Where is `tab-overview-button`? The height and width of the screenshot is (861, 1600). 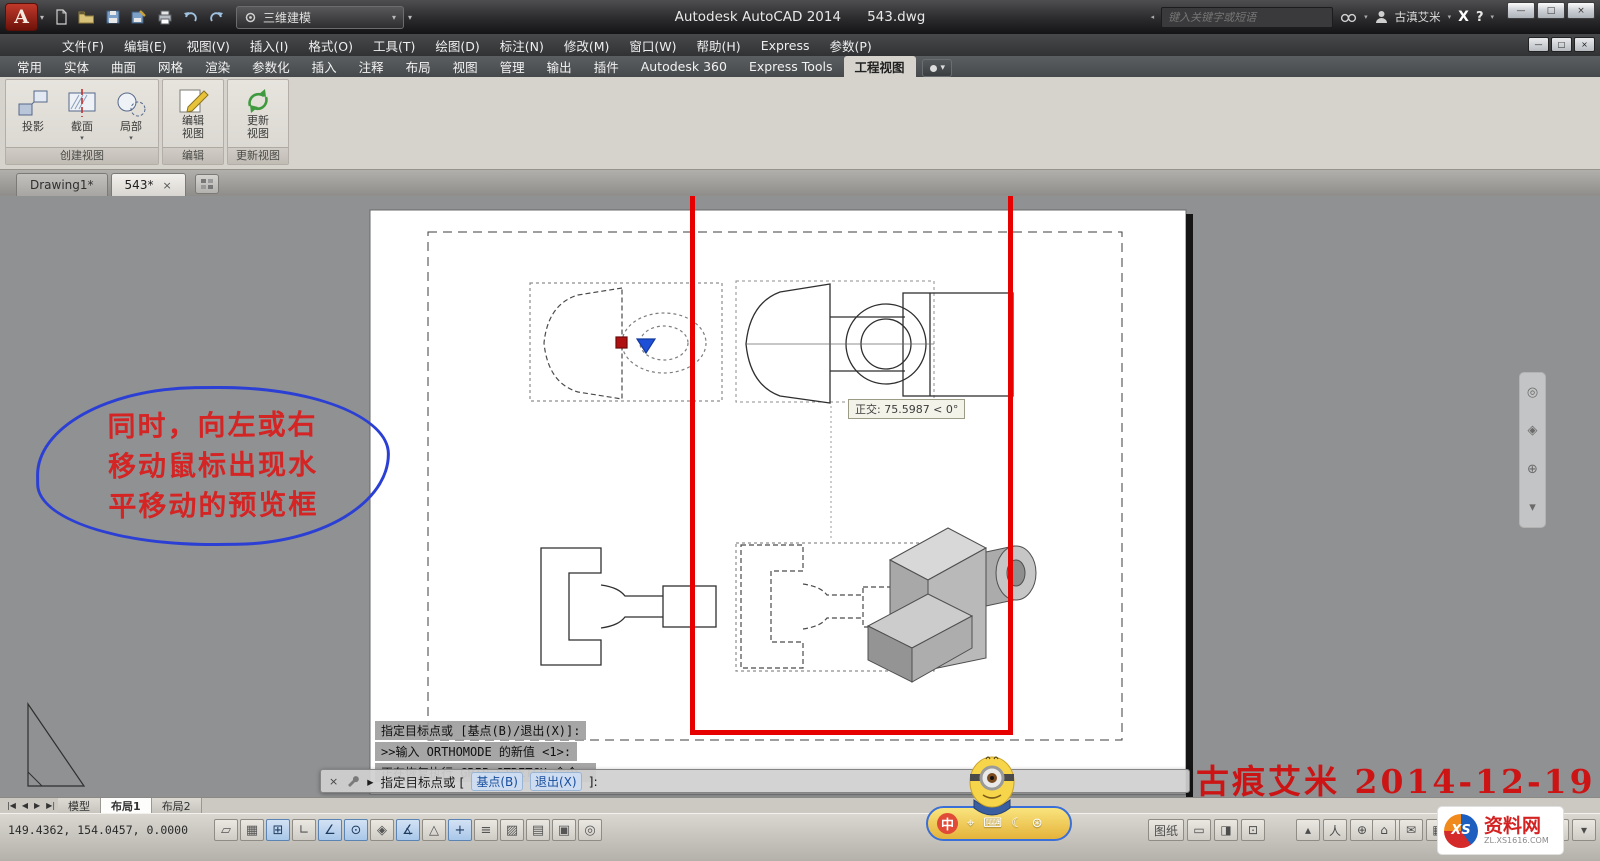
tab-overview-button is located at coordinates (206, 184).